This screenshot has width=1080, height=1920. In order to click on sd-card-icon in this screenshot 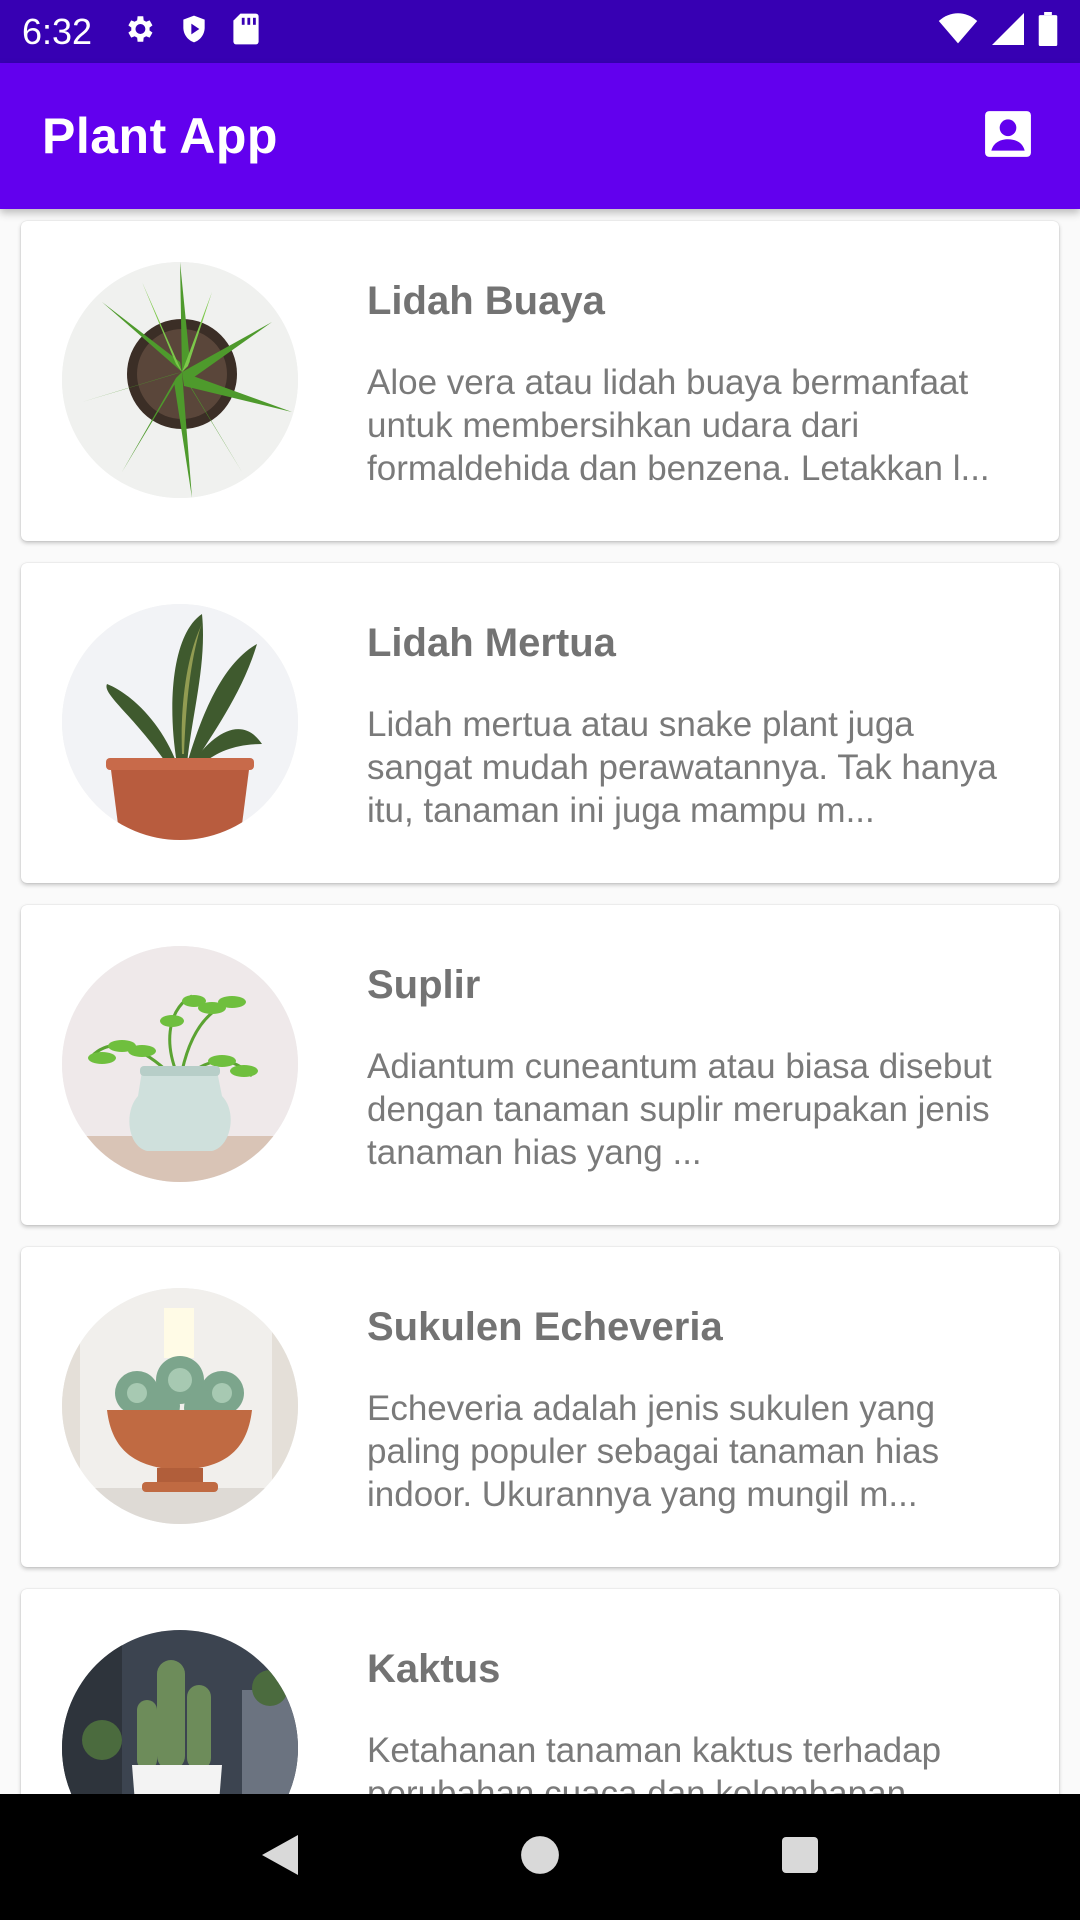, I will do `click(246, 31)`.